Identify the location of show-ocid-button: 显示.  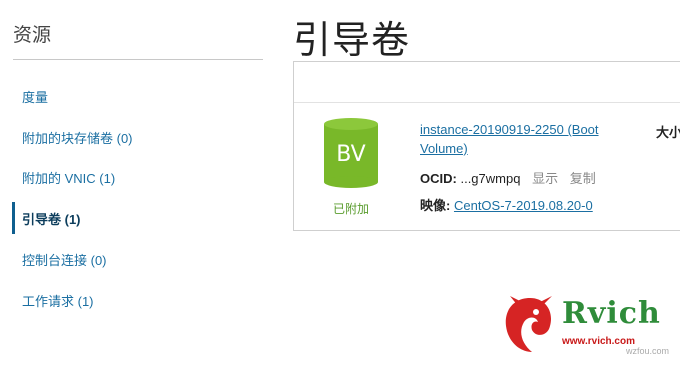
(545, 178).